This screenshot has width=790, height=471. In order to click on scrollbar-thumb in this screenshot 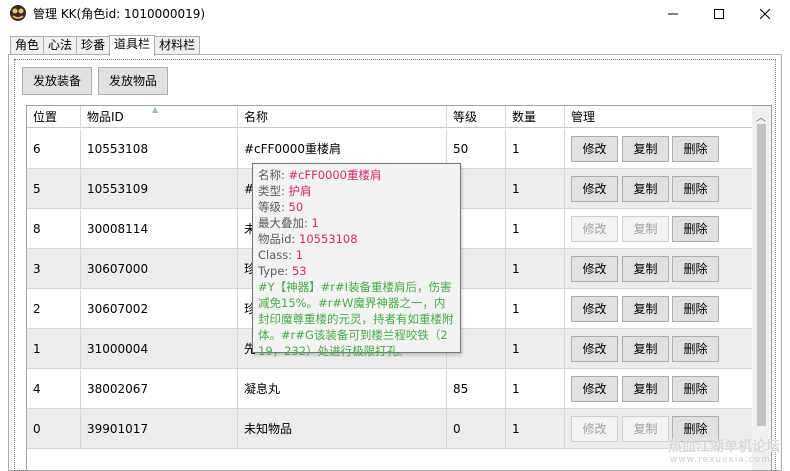, I will do `click(761, 275)`.